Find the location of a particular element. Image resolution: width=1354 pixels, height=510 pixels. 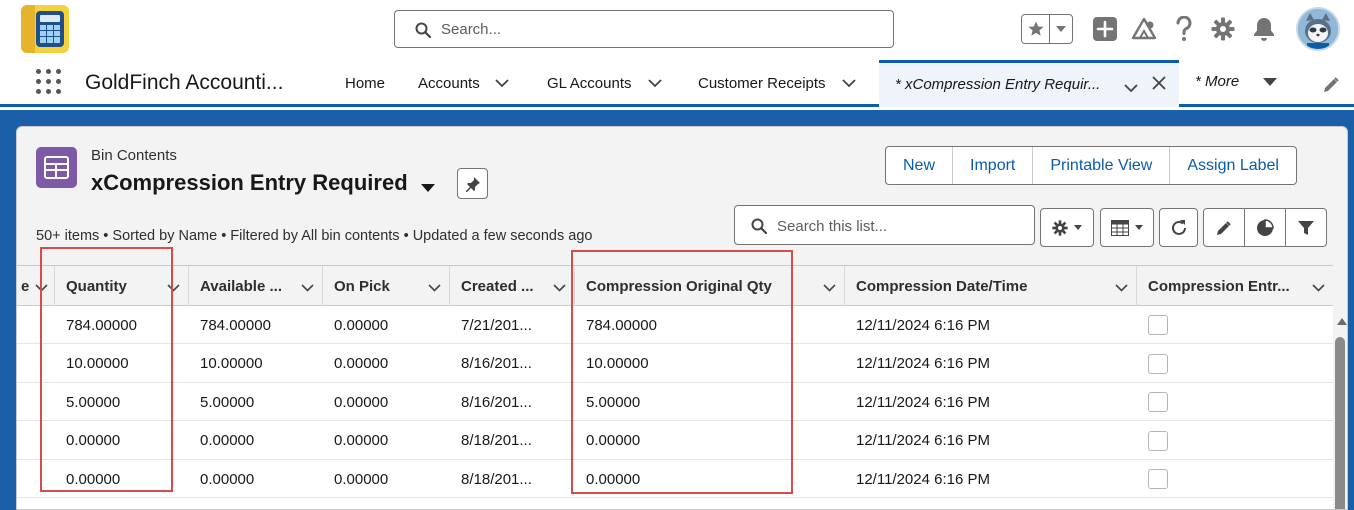

edit-list-button is located at coordinates (1224, 227).